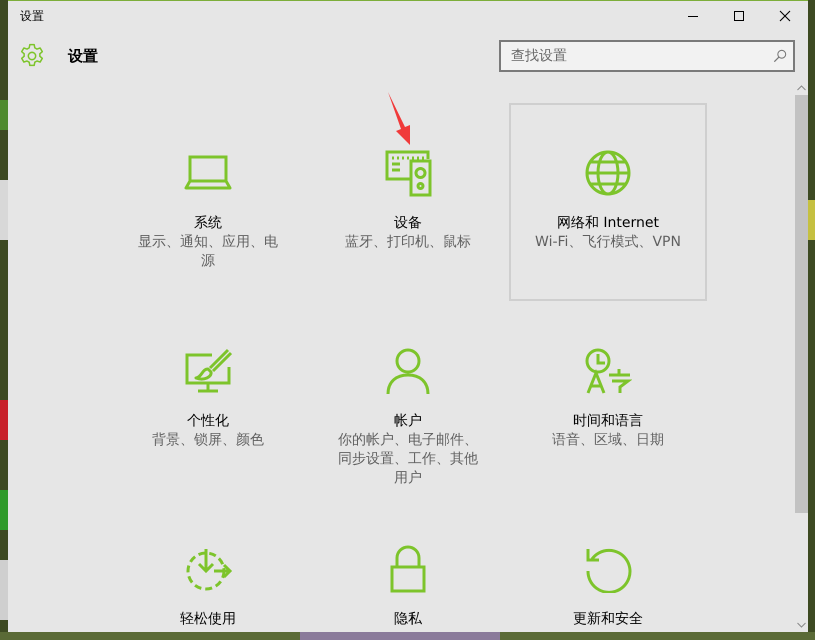 The height and width of the screenshot is (640, 815). Describe the element at coordinates (408, 619) in the screenshot. I see `category-title: 隐私` at that location.